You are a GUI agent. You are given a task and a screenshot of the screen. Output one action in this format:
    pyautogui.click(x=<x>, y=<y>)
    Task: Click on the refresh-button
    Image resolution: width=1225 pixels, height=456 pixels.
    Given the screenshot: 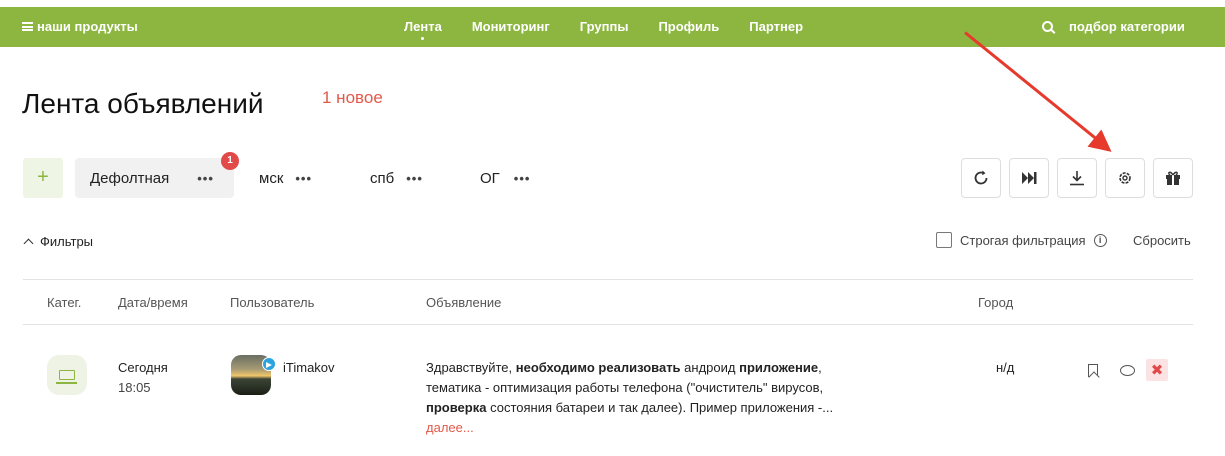 What is the action you would take?
    pyautogui.click(x=981, y=178)
    